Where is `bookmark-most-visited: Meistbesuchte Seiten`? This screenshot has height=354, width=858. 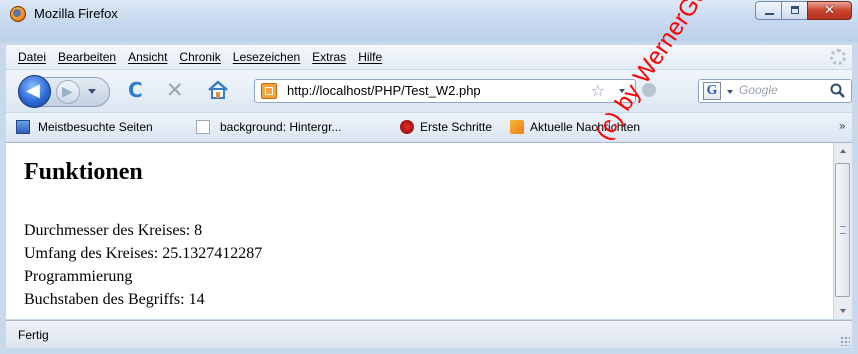
bookmark-most-visited: Meistbesuchte Seiten is located at coordinates (95, 127).